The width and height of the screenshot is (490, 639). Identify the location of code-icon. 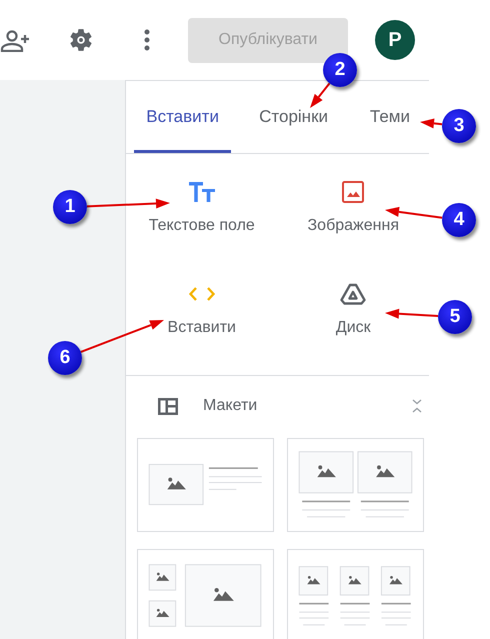
(201, 294).